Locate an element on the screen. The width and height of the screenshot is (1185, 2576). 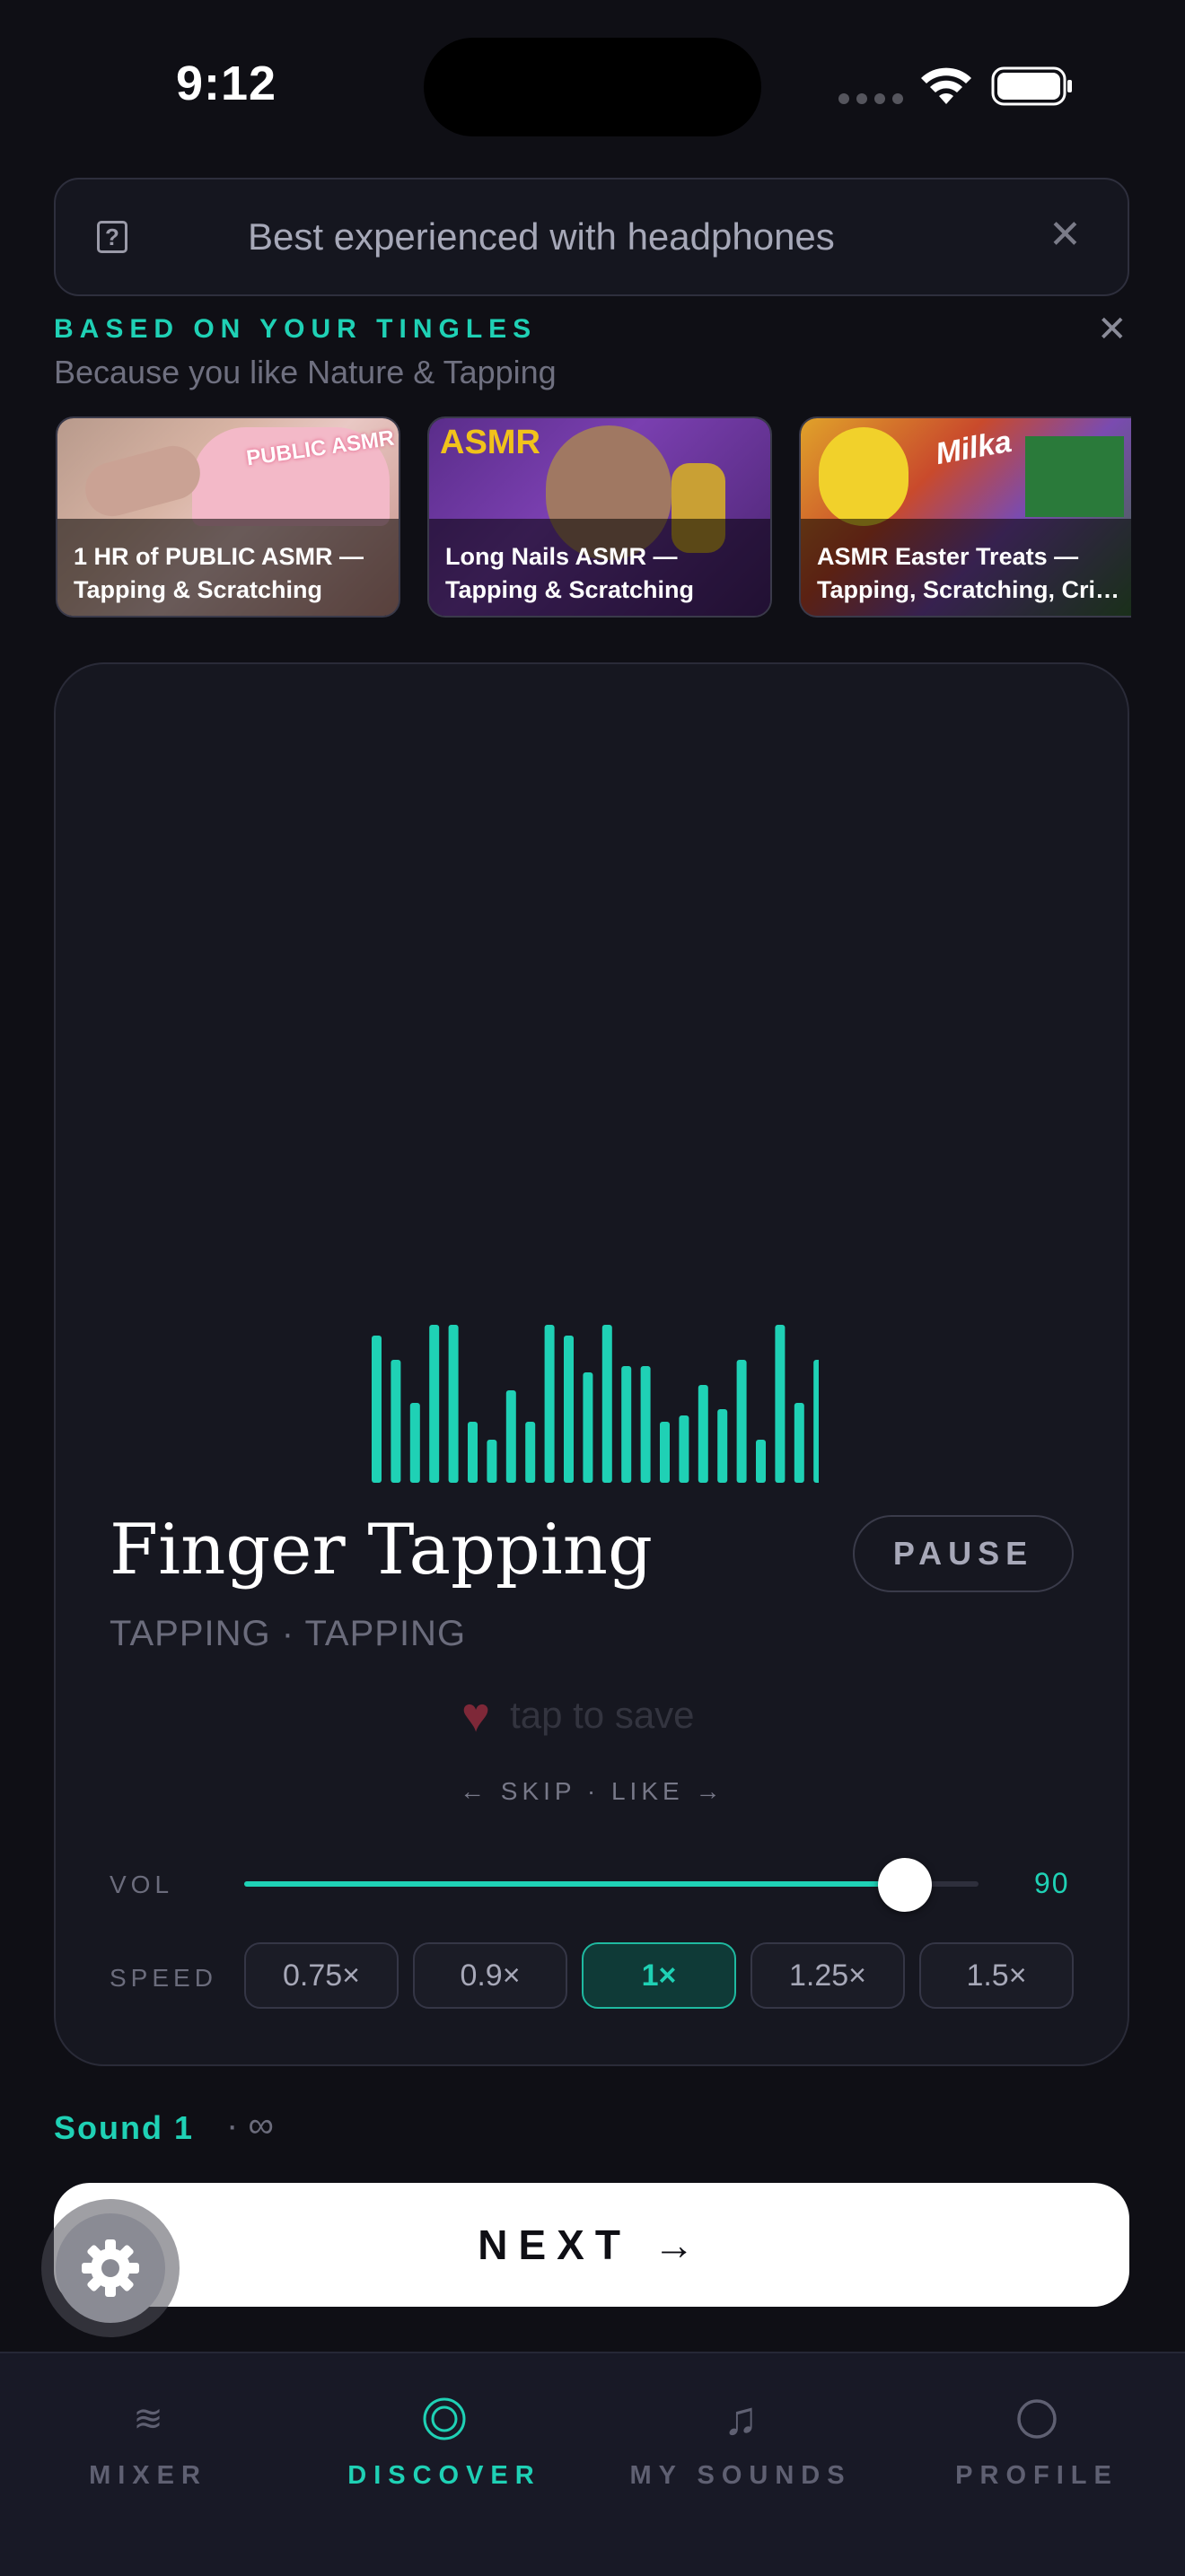
music-note-icon: ♫ is located at coordinates (741, 2419).